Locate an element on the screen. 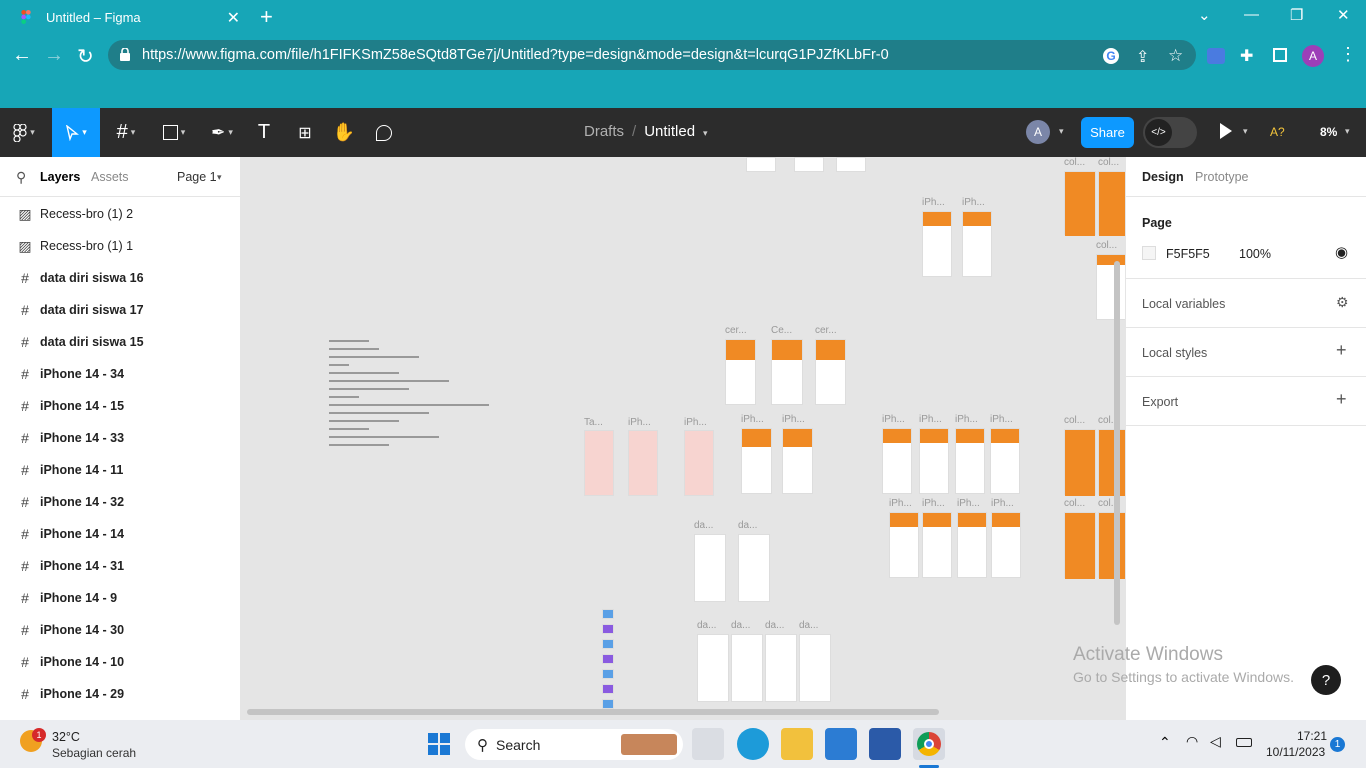  reload-icon: ↻ is located at coordinates (85, 56).